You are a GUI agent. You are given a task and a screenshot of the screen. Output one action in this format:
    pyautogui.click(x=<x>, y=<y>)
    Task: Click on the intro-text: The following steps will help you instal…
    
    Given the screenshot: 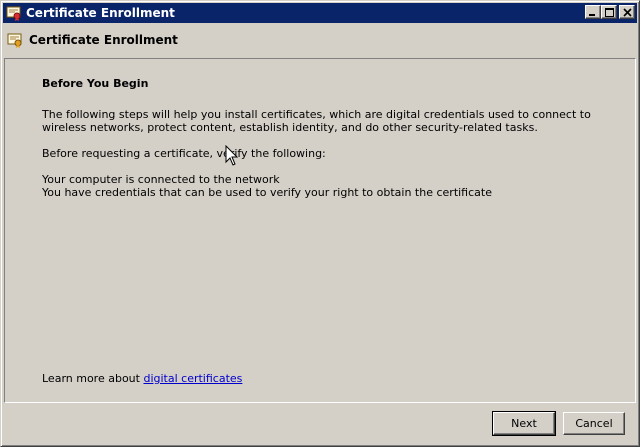 What is the action you would take?
    pyautogui.click(x=316, y=121)
    